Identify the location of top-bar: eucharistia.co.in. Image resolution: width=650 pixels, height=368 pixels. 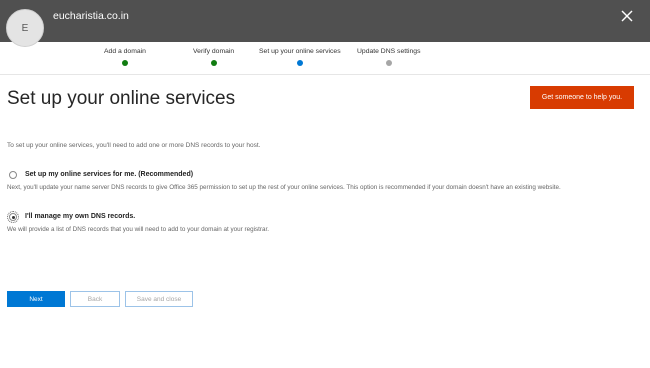
(325, 21).